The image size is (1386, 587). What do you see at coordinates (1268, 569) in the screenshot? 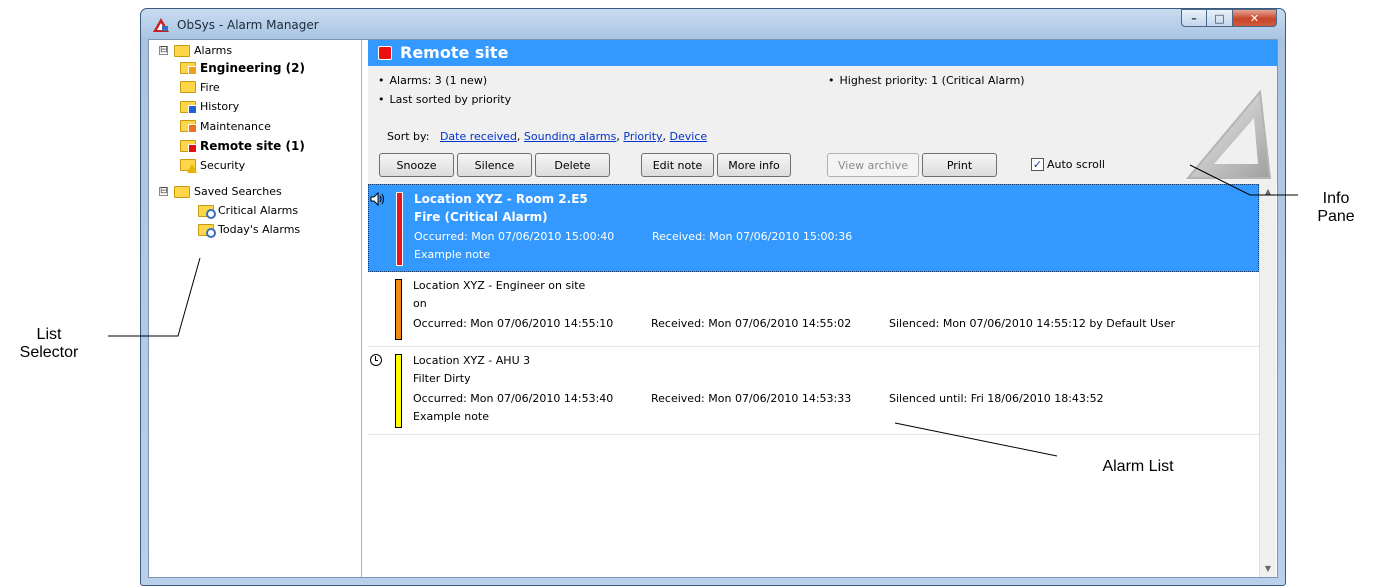
I see `scroll-down-icon: ▼` at bounding box center [1268, 569].